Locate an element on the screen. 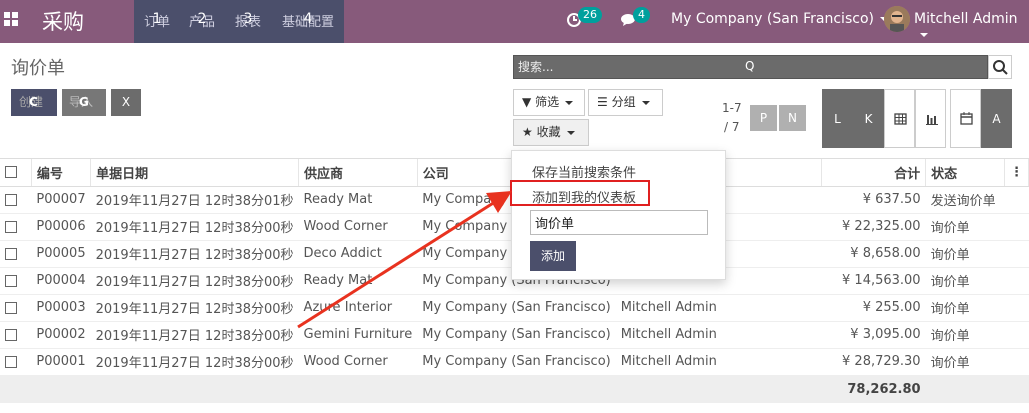 This screenshot has width=1029, height=413. graph-icon is located at coordinates (932, 120).